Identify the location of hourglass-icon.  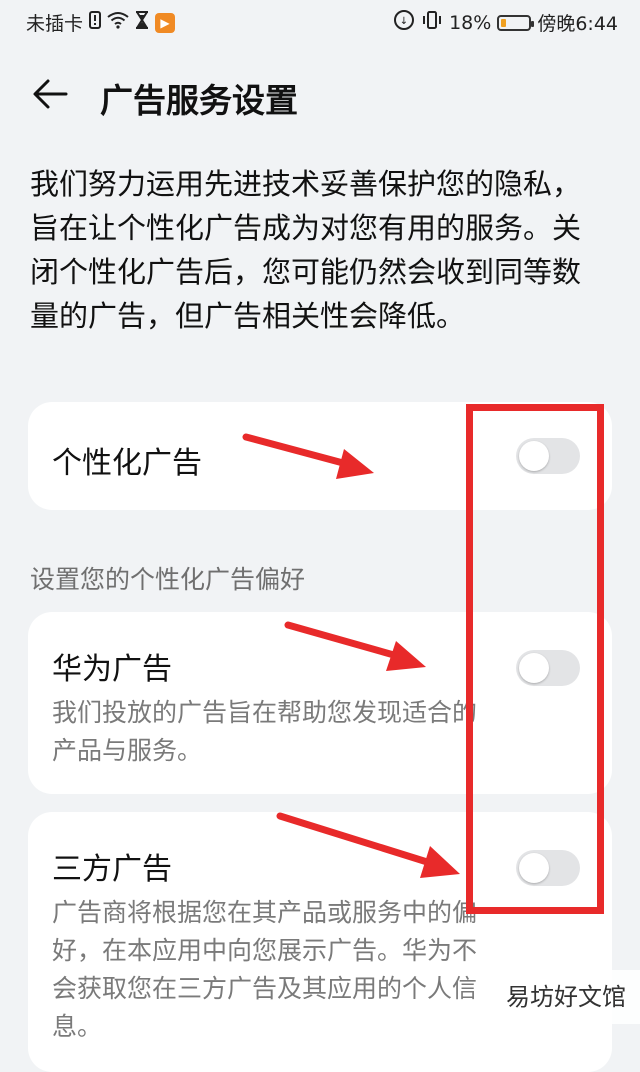
(142, 22).